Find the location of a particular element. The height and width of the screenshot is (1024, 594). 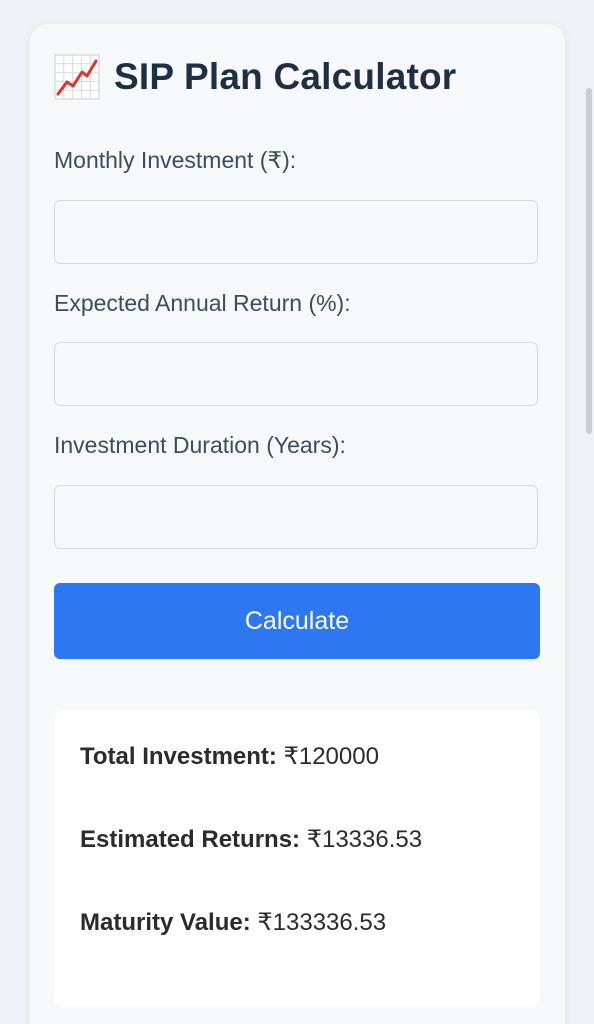

maturity-value-row: Maturity Value: ₹133336.53 is located at coordinates (233, 922).